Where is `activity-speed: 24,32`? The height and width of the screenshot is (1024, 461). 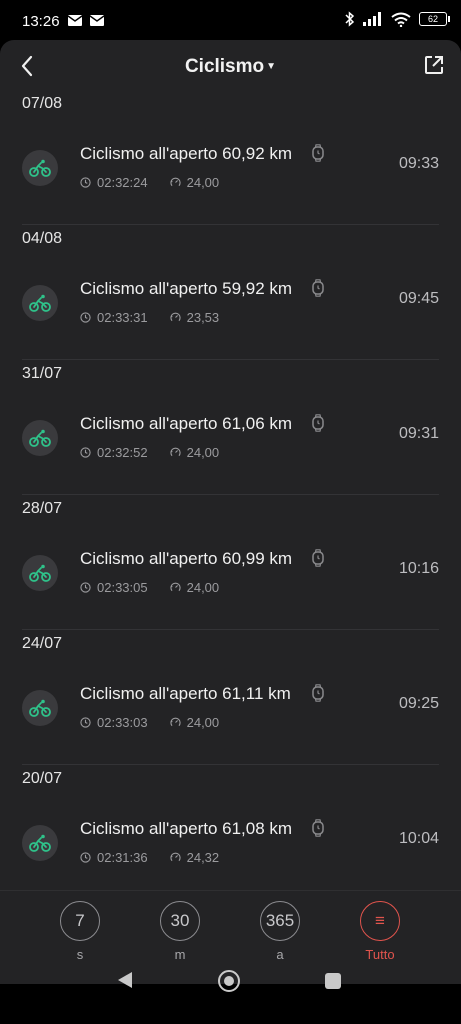
activity-speed: 24,32 is located at coordinates (203, 857).